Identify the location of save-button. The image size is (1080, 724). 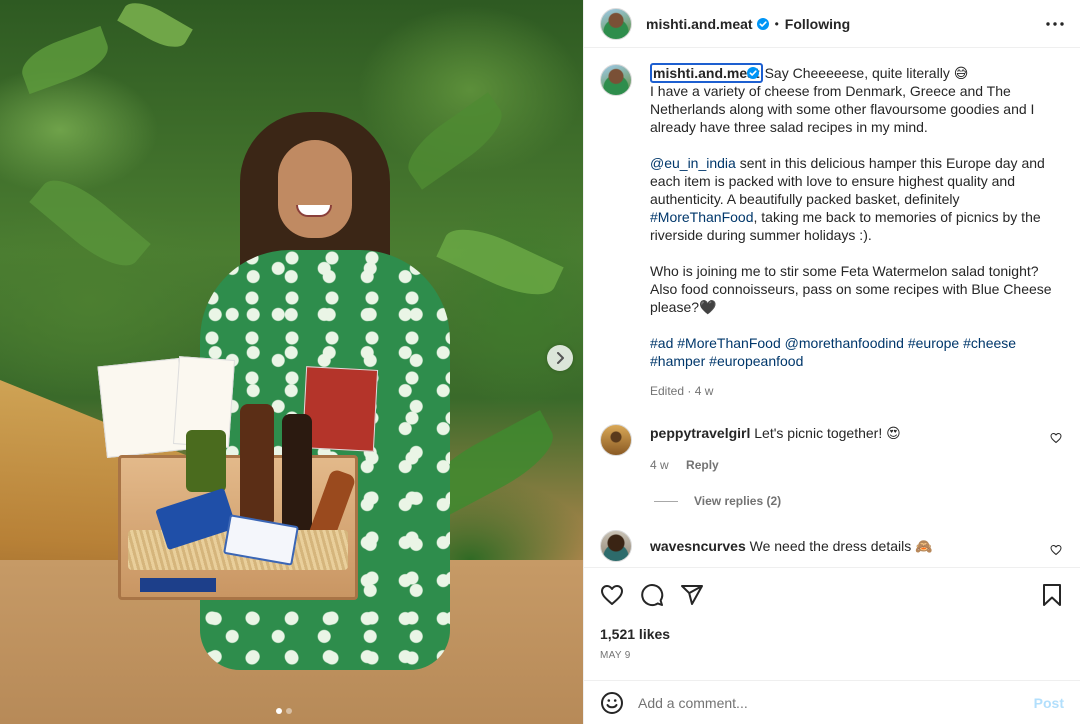
(1052, 595).